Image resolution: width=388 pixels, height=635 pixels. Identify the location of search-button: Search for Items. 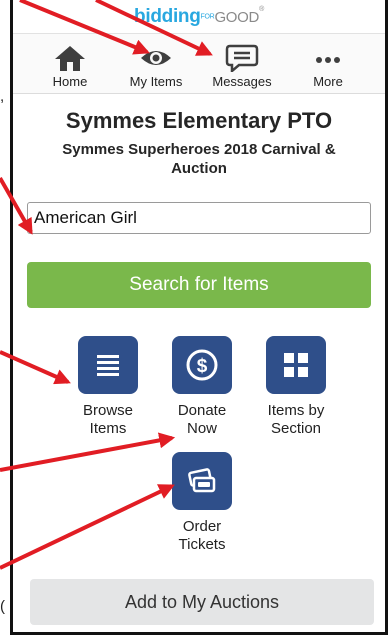
(199, 285).